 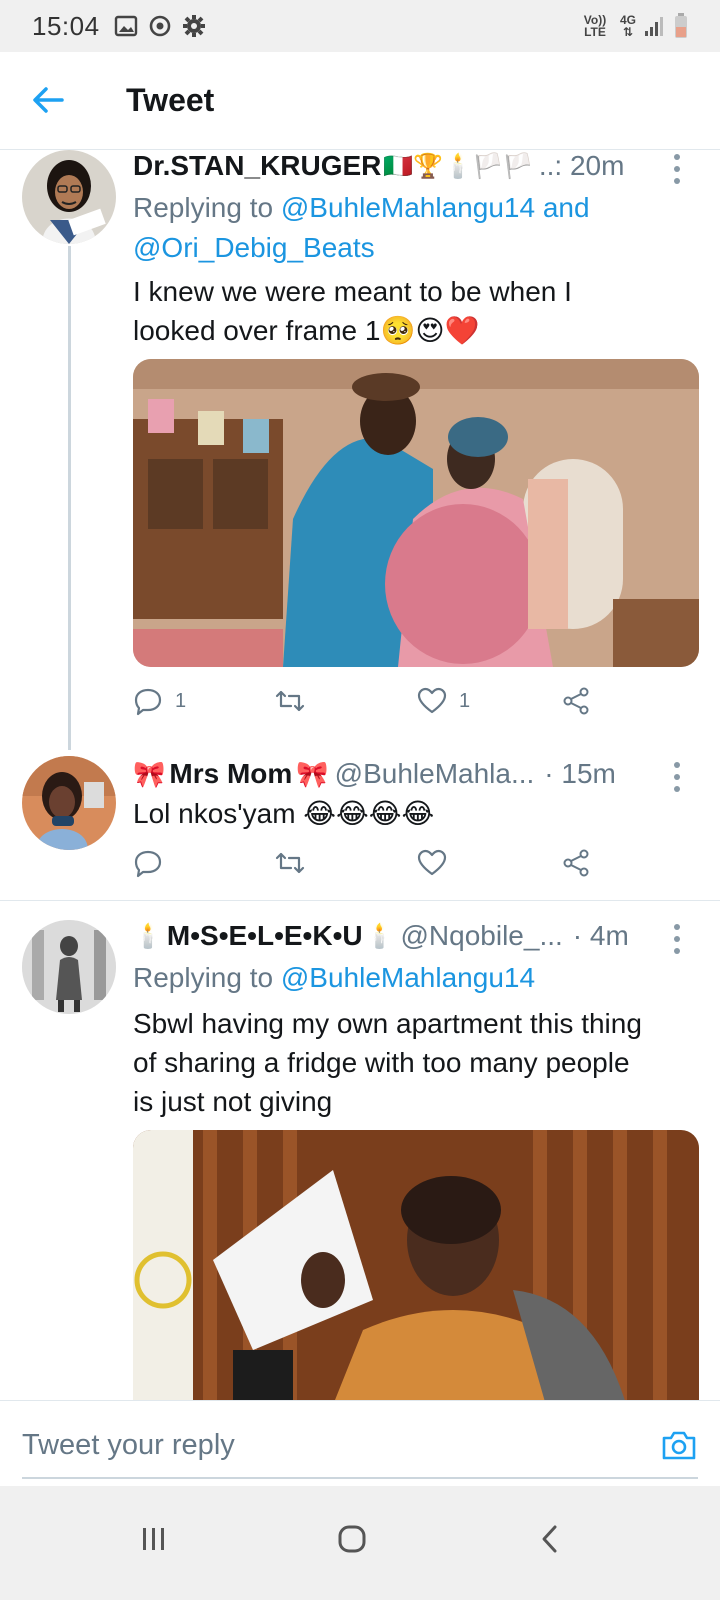 I want to click on replying-to: Replying to @BuhleMahlangu14, so click(x=334, y=978).